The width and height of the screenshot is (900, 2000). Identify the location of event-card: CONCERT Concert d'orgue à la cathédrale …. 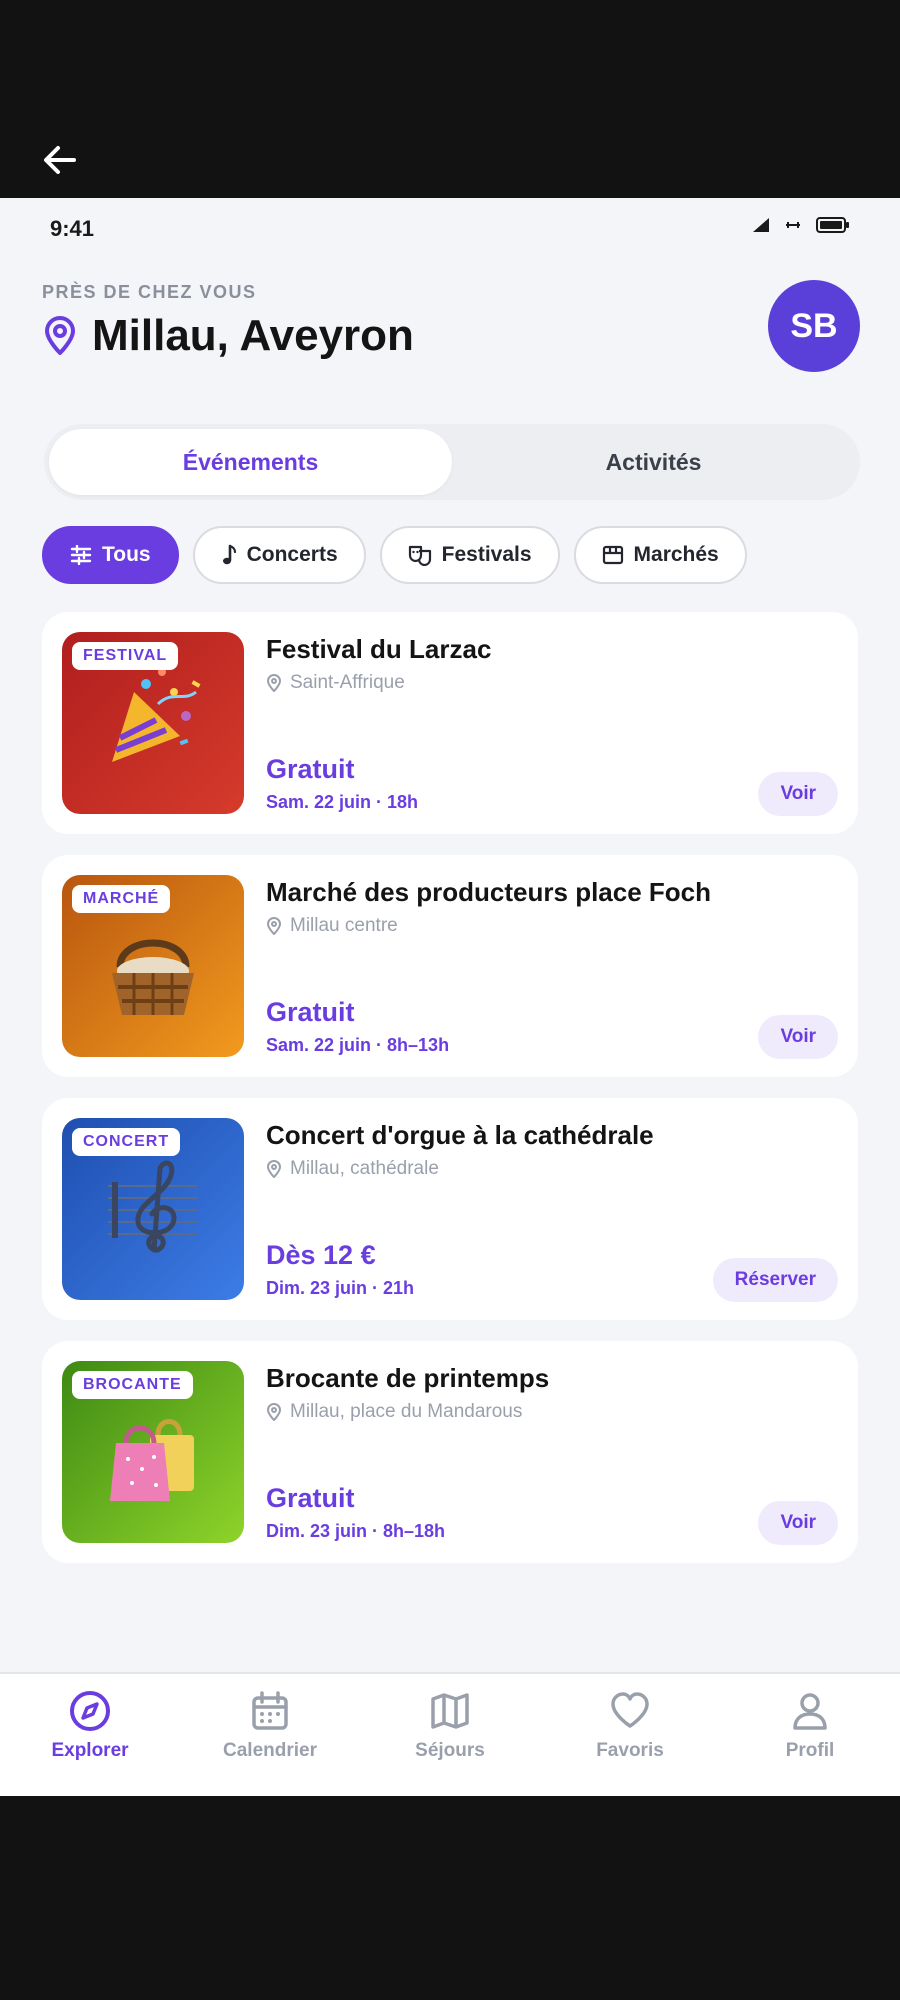
(450, 1209).